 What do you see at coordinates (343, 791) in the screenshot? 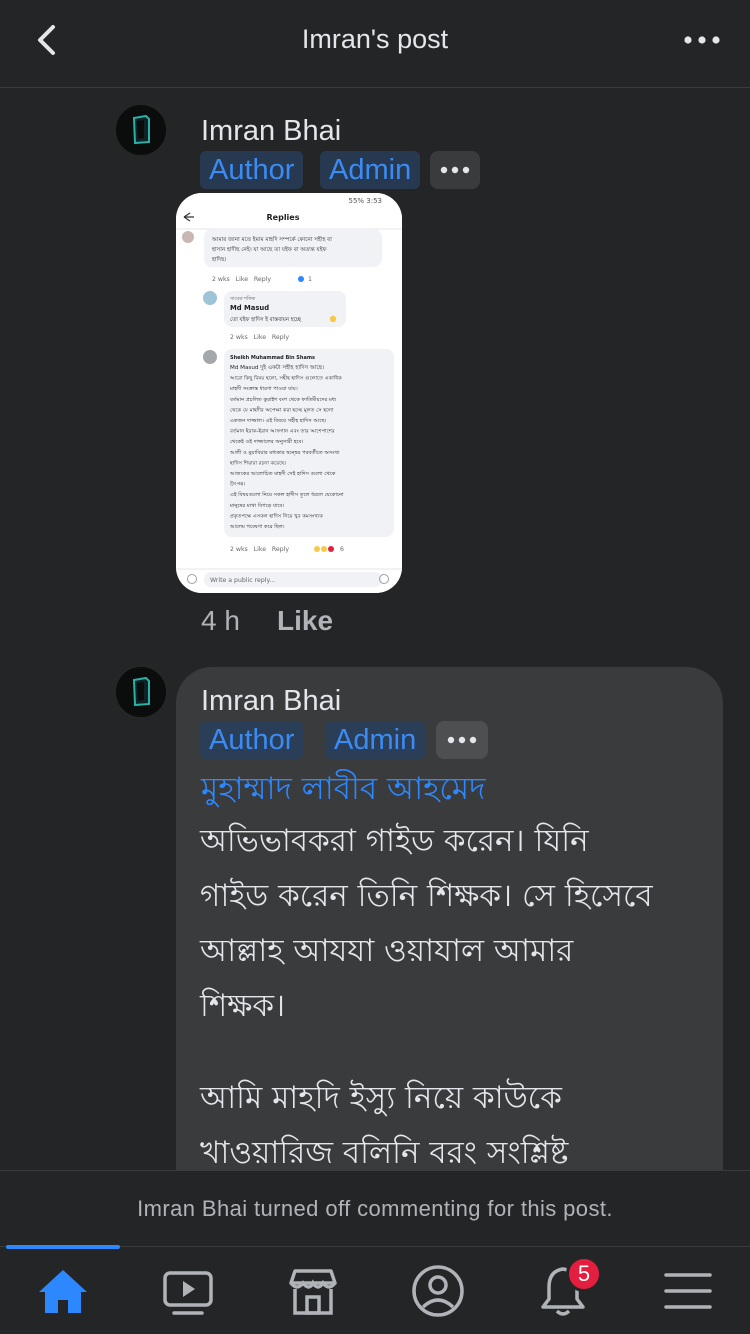
I see `mention-link: মুহাম্মাদ লাবীব আহমেদ` at bounding box center [343, 791].